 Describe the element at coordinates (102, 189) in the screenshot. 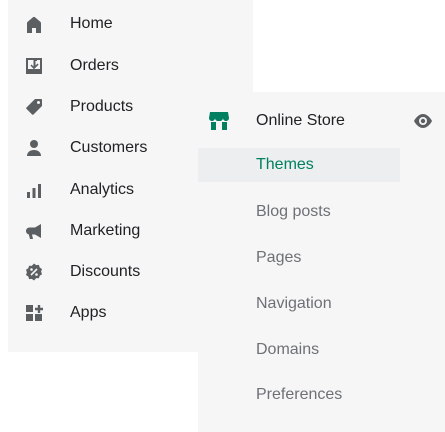

I see `nav-item-label: Analytics` at that location.